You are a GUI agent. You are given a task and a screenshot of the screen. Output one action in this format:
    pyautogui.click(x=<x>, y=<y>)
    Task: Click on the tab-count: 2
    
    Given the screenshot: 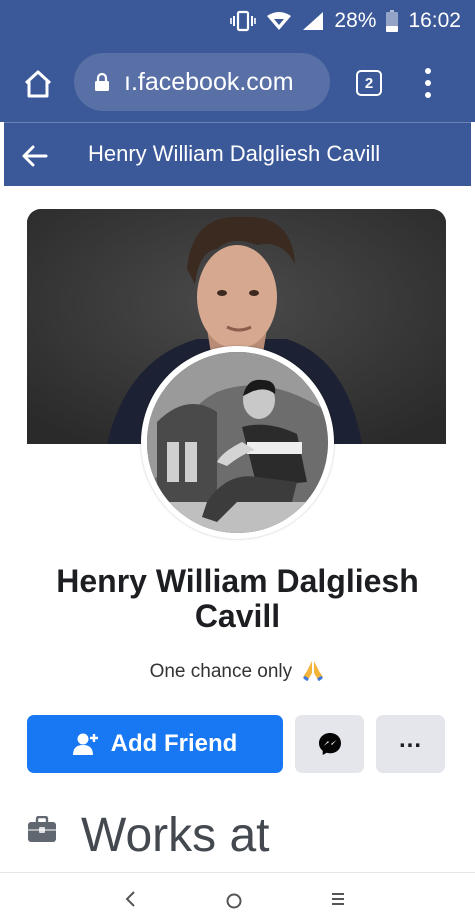 What is the action you would take?
    pyautogui.click(x=369, y=83)
    